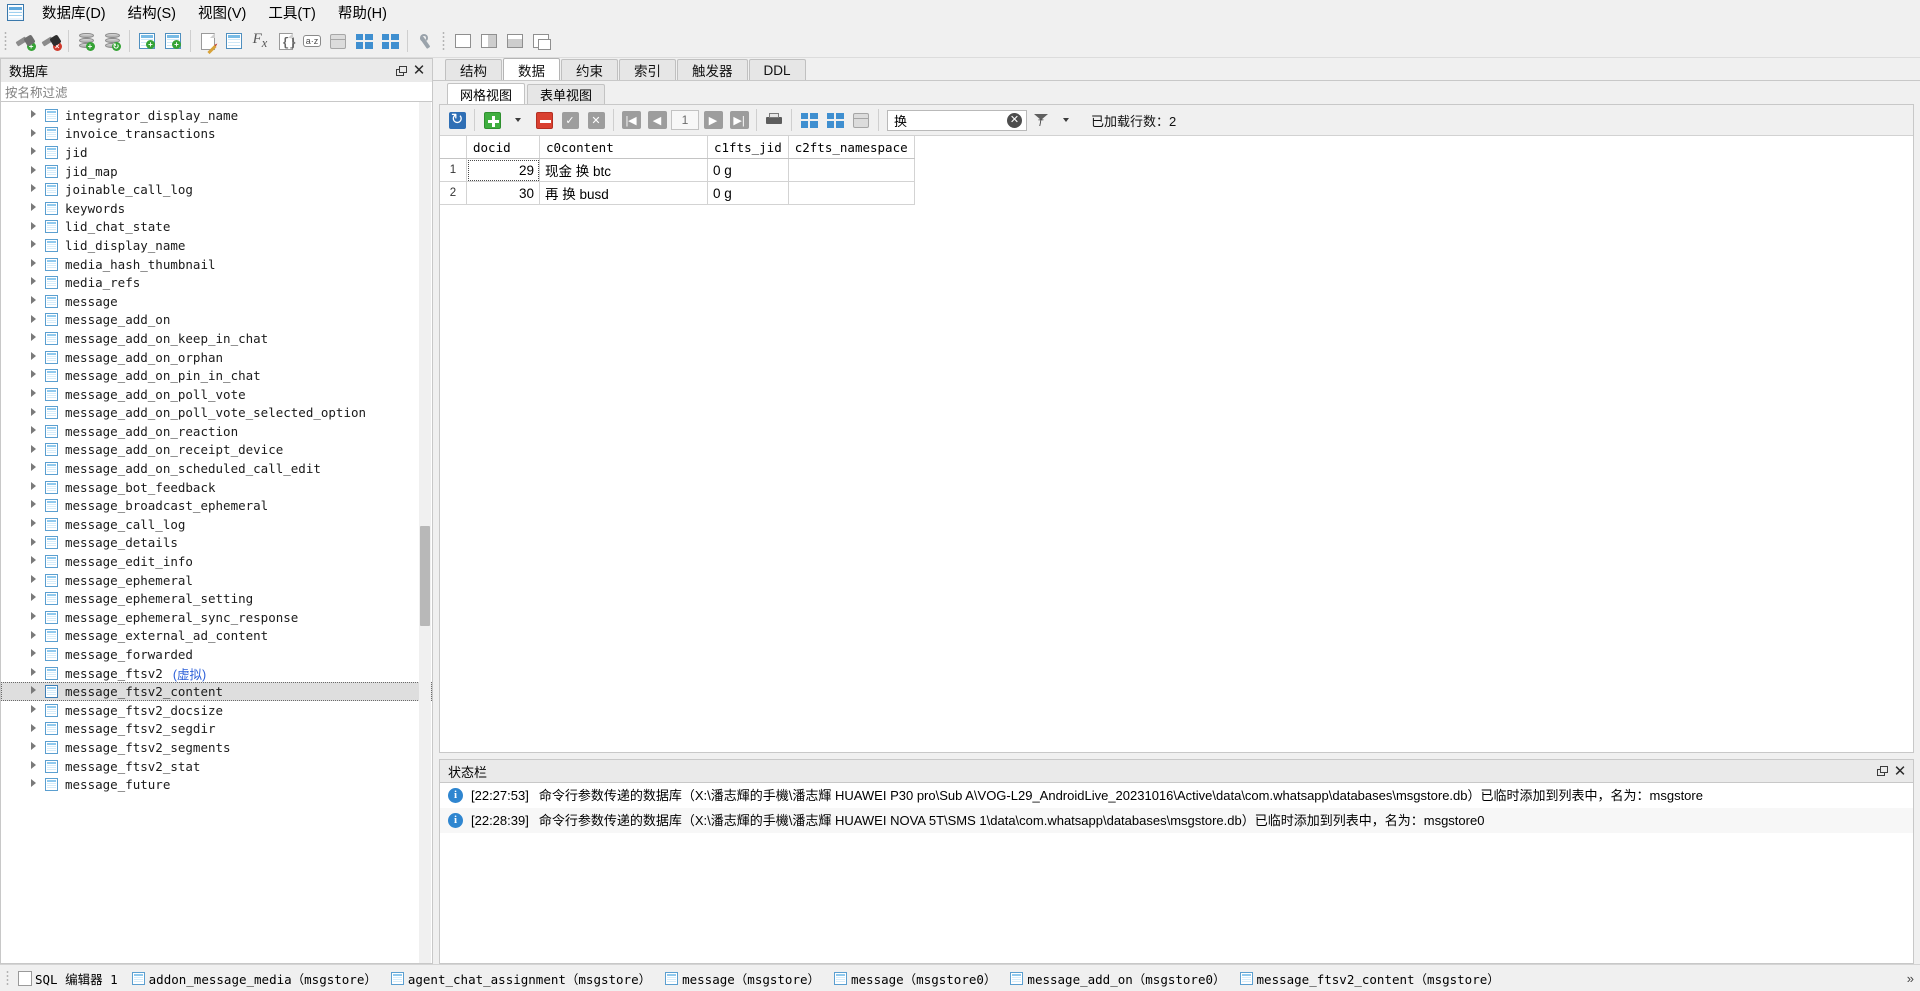  What do you see at coordinates (216, 524) in the screenshot?
I see `tree-item: message_call_log` at bounding box center [216, 524].